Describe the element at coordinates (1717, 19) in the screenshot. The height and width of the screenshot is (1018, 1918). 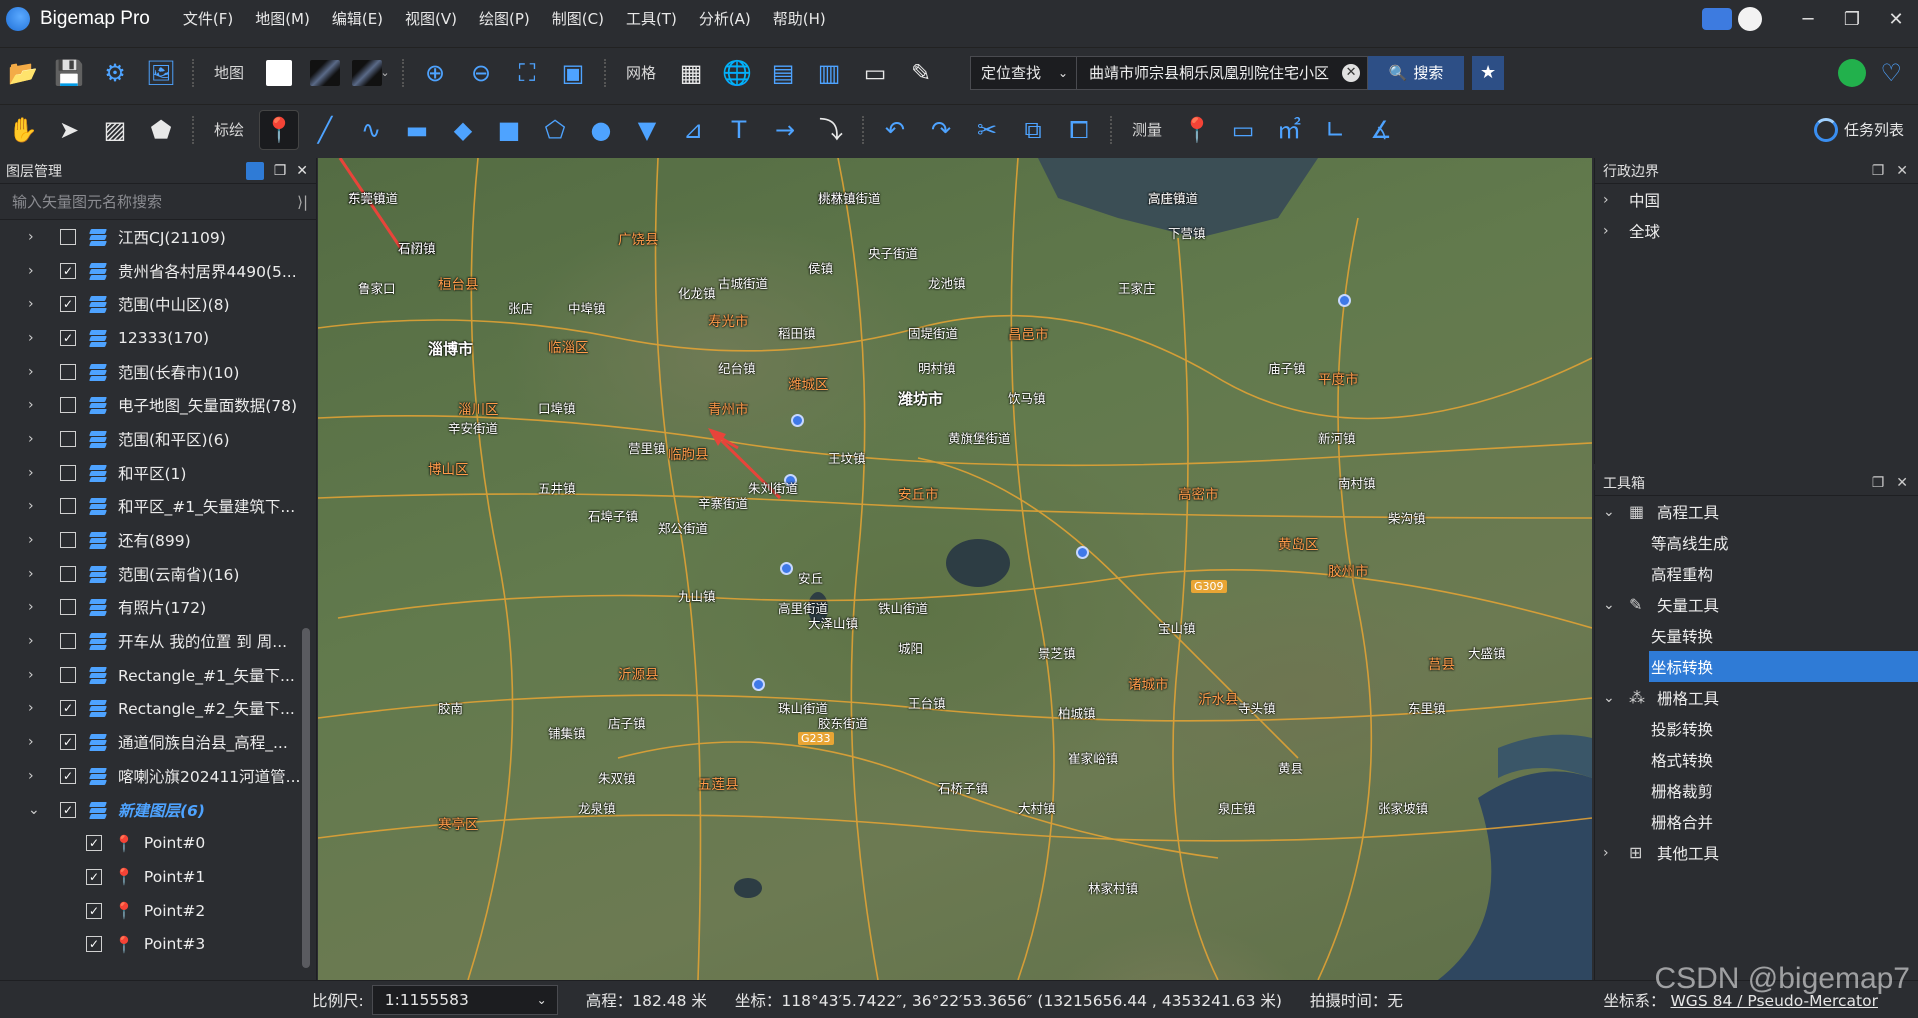
I see `message-icon` at that location.